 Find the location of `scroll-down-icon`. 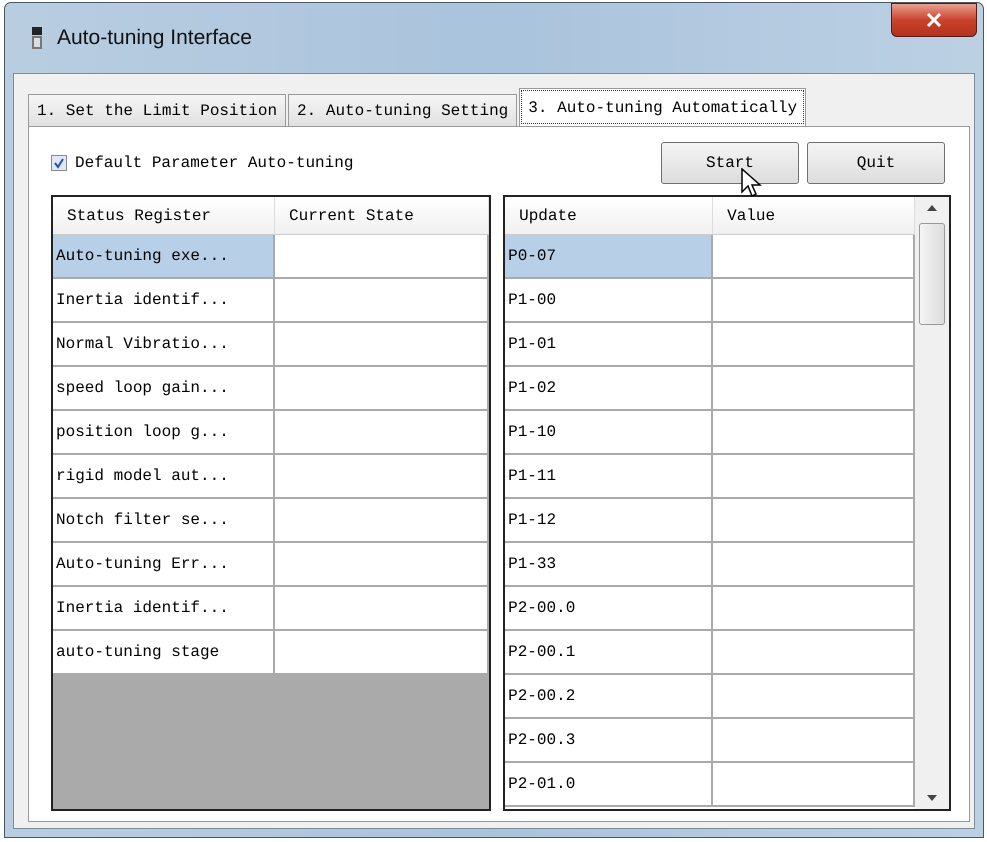

scroll-down-icon is located at coordinates (932, 798).